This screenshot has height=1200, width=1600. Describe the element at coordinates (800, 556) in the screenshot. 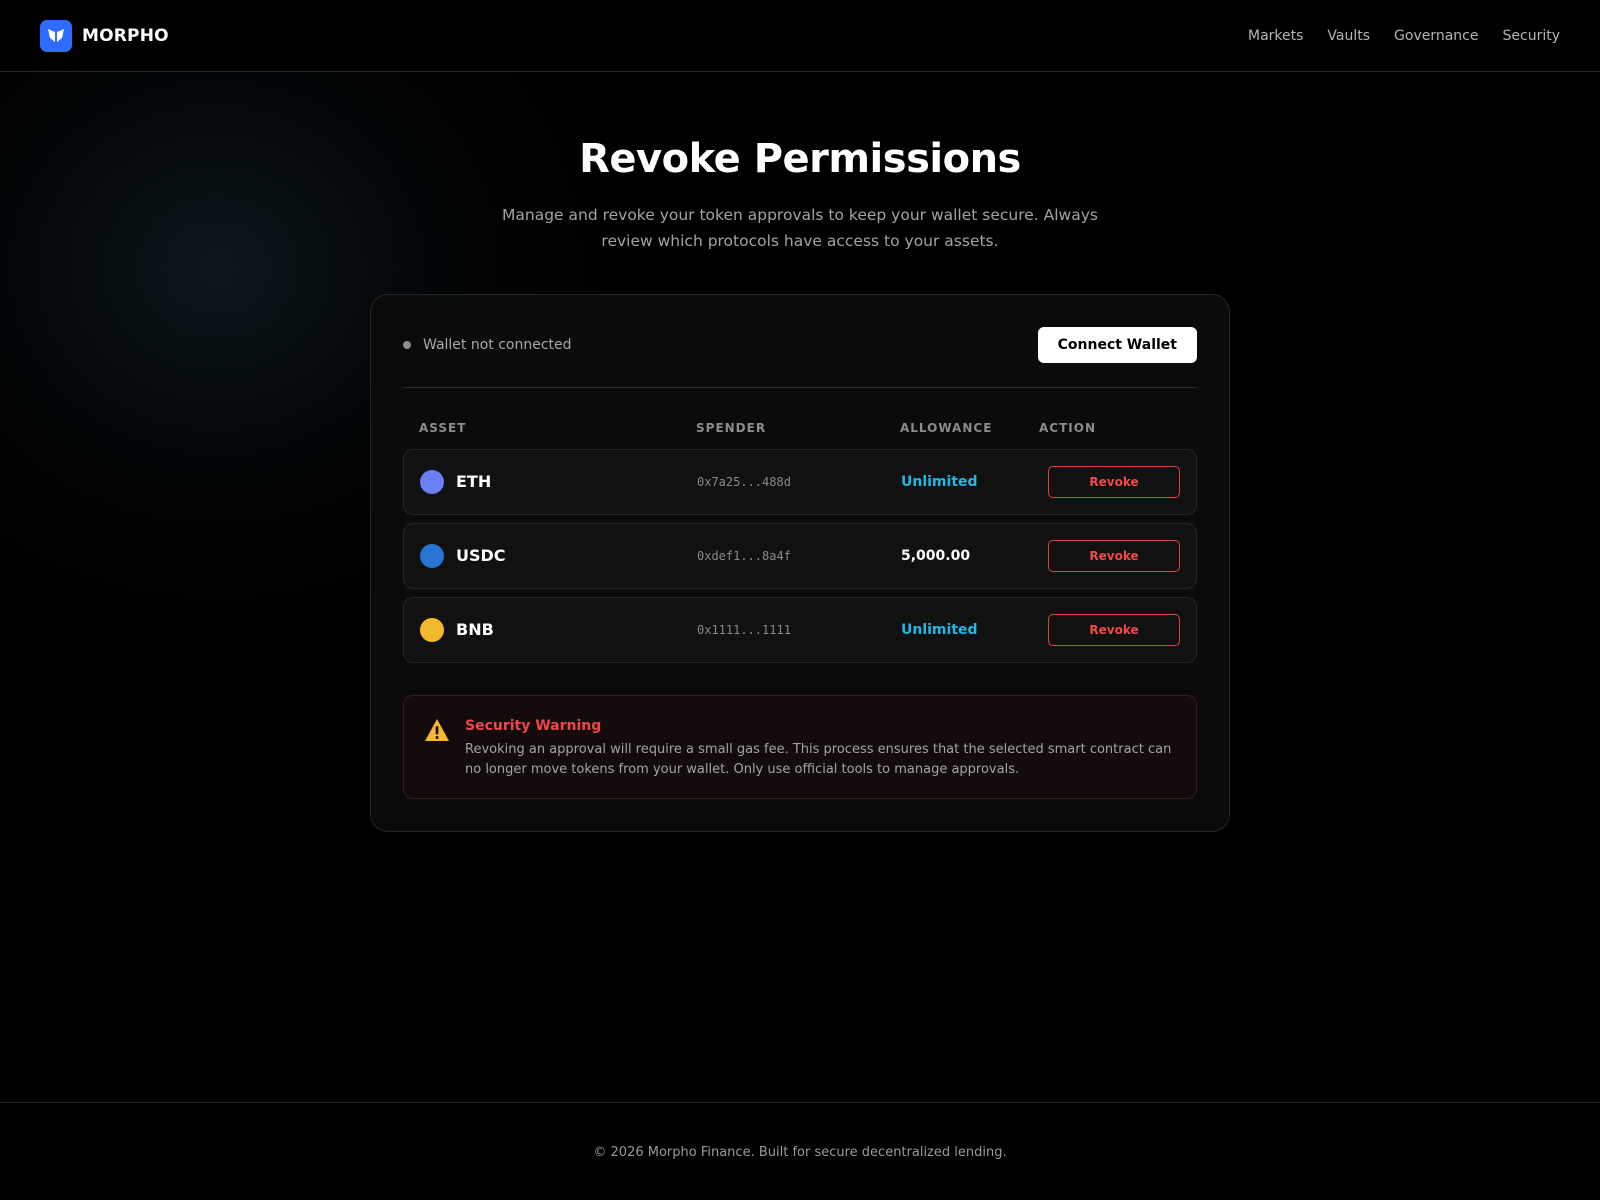

I see `table-row: USDC 0xdef1...8a4f 5,000.00 Revoke` at that location.